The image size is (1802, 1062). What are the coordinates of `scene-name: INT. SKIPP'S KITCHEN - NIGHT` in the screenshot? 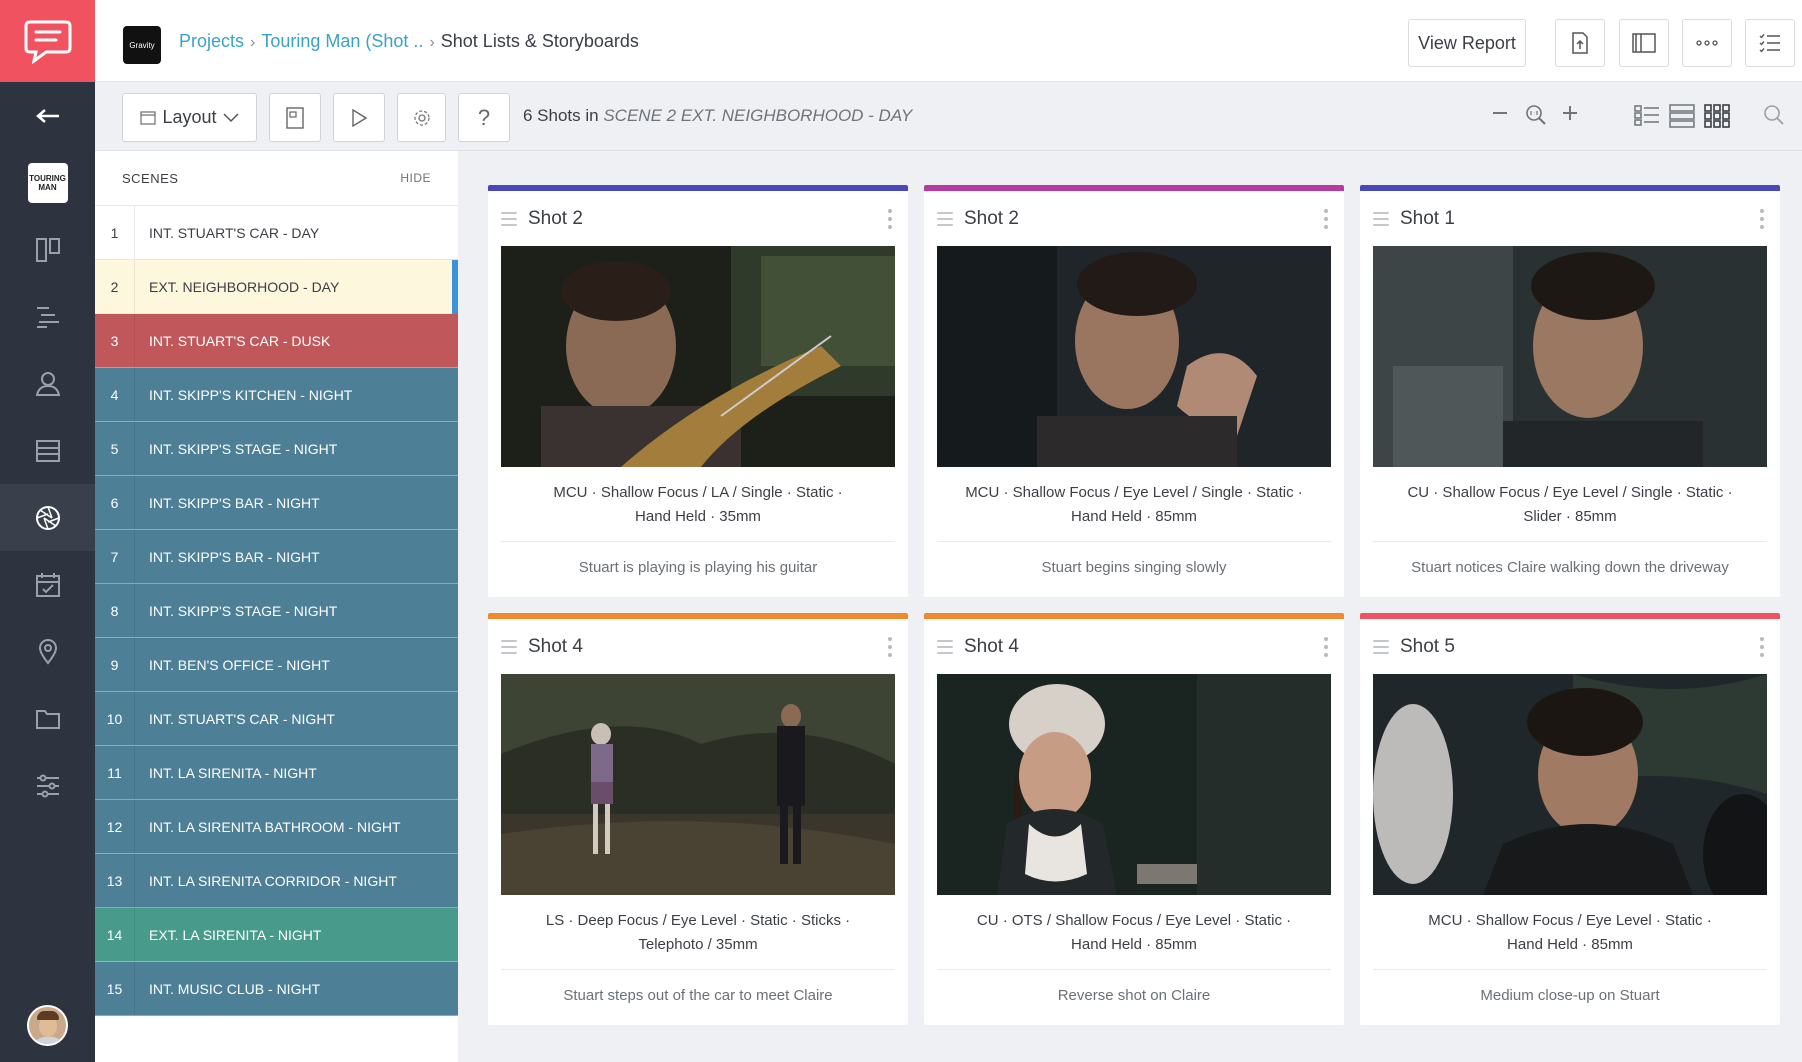 It's located at (251, 394).